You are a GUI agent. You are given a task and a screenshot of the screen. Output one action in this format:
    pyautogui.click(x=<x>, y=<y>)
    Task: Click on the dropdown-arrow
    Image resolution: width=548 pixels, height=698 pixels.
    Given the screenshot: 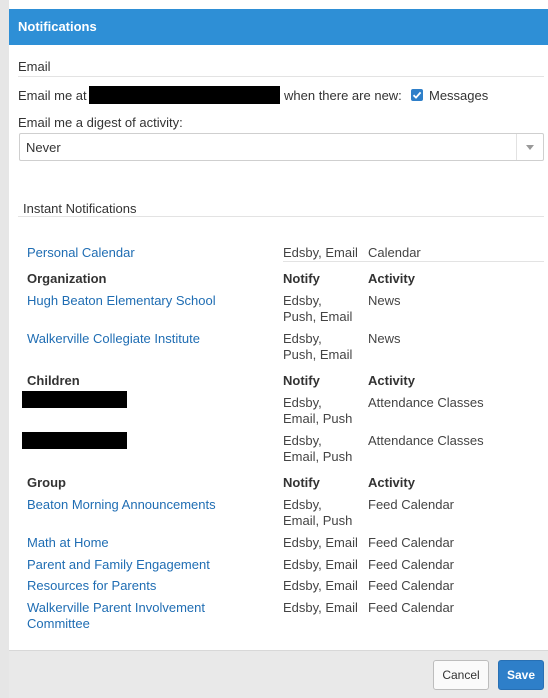 What is the action you would take?
    pyautogui.click(x=529, y=147)
    